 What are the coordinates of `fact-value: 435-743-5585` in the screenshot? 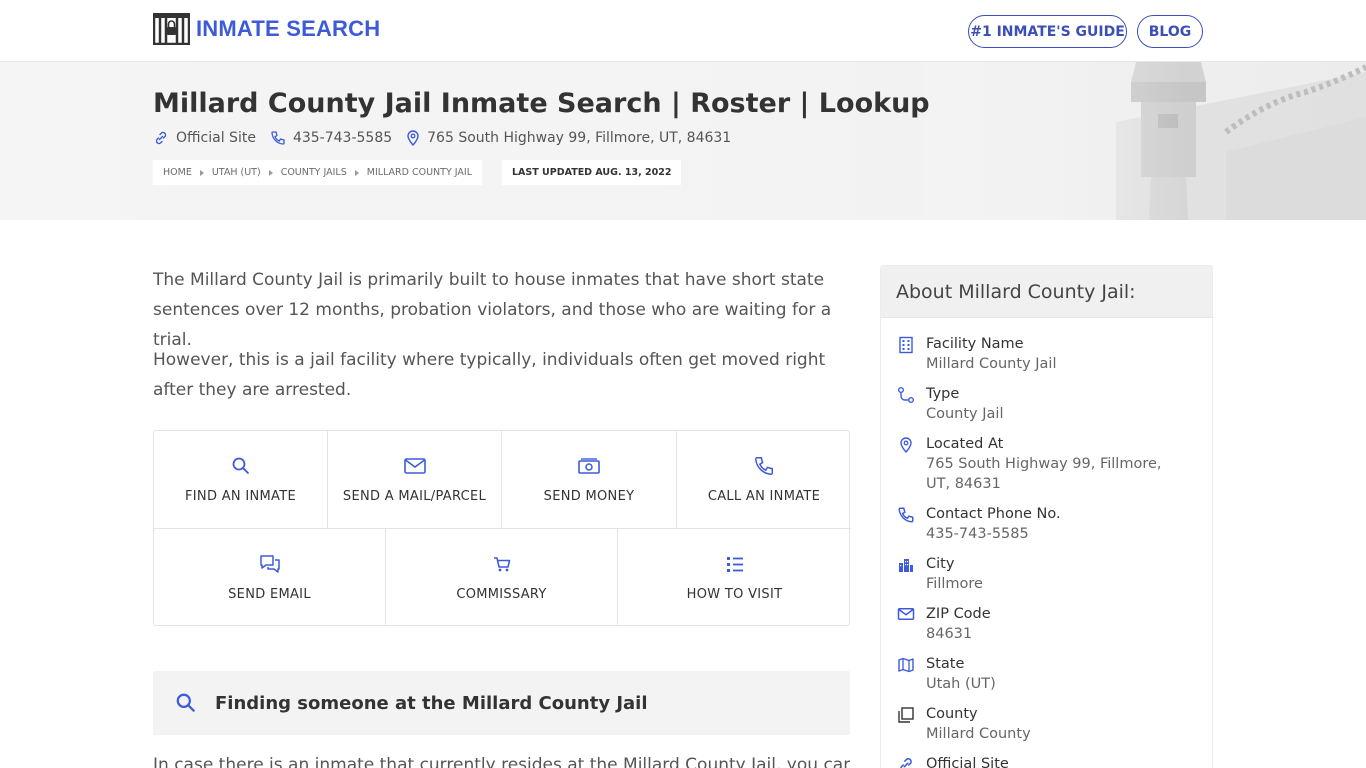 It's located at (977, 534).